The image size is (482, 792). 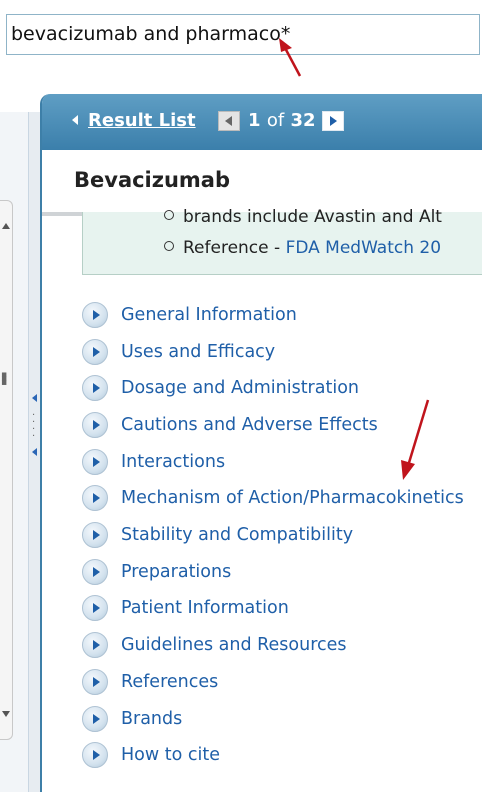 I want to click on toc-item-label: Interactions, so click(x=173, y=462).